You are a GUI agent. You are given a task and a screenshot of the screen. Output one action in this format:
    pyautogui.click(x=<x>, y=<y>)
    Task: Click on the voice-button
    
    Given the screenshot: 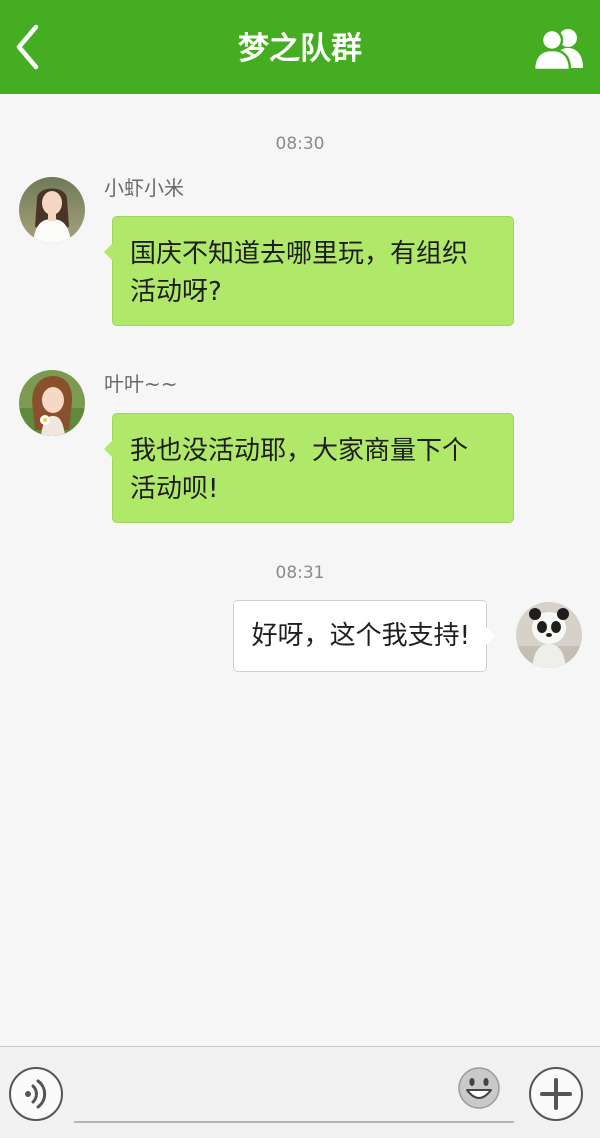 What is the action you would take?
    pyautogui.click(x=36, y=1094)
    